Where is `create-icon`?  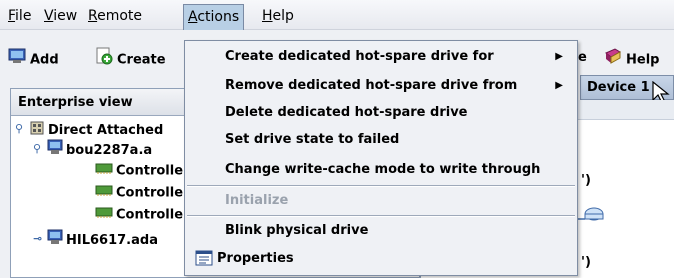 create-icon is located at coordinates (104, 60).